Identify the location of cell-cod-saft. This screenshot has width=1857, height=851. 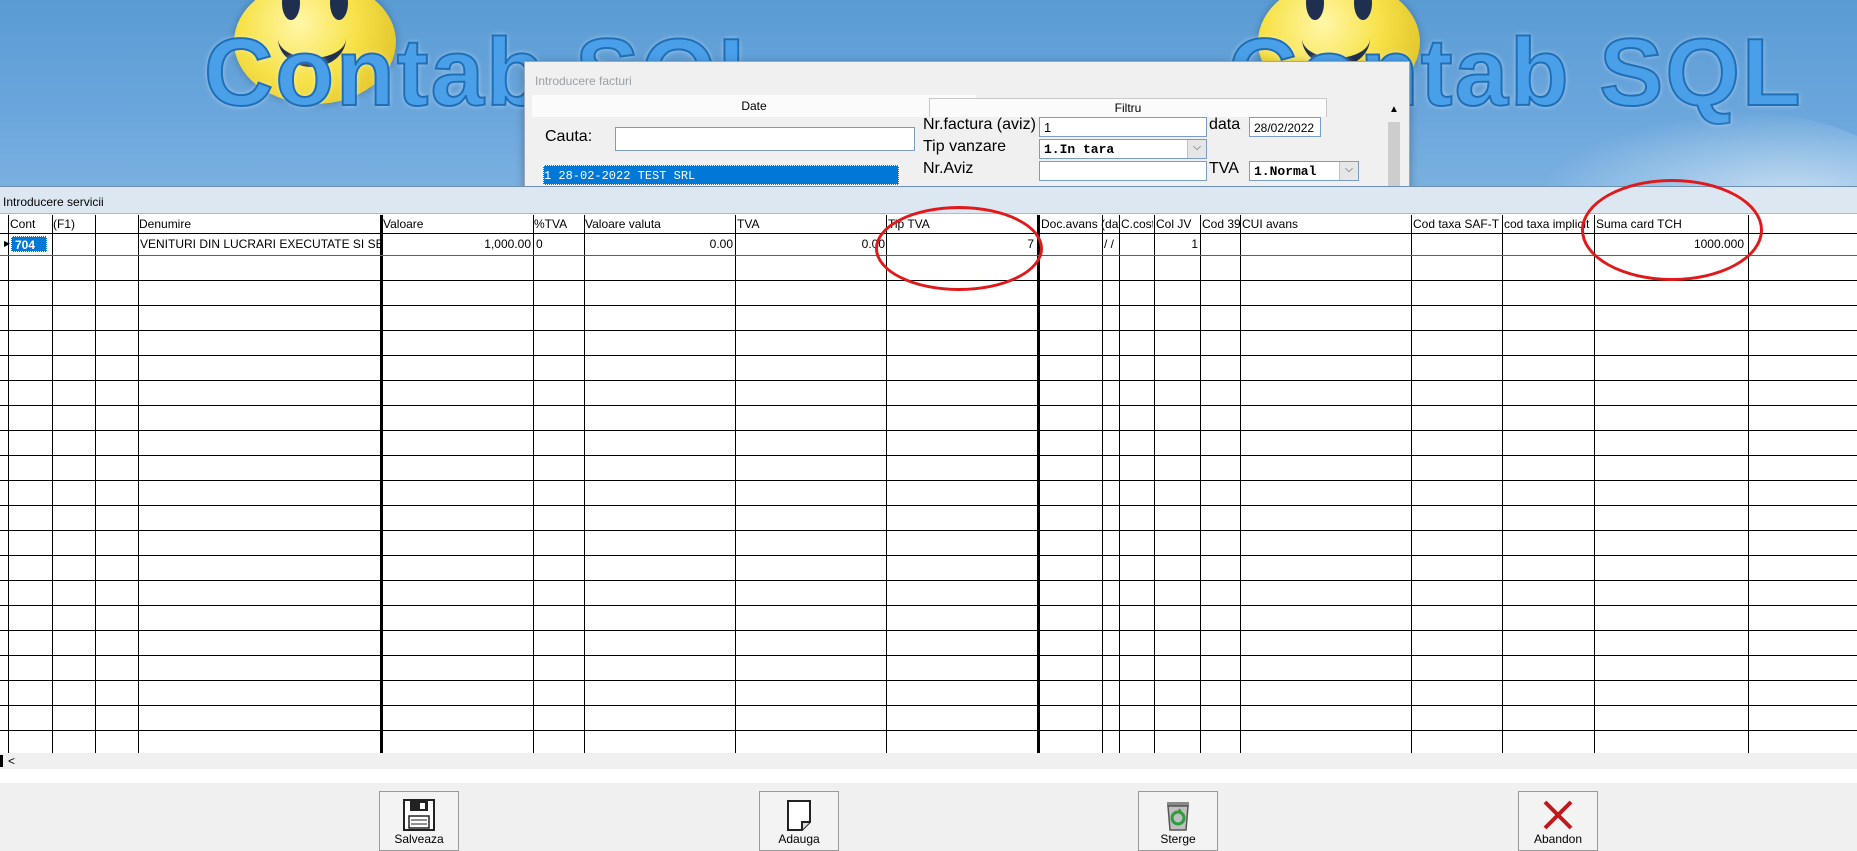
(1457, 244).